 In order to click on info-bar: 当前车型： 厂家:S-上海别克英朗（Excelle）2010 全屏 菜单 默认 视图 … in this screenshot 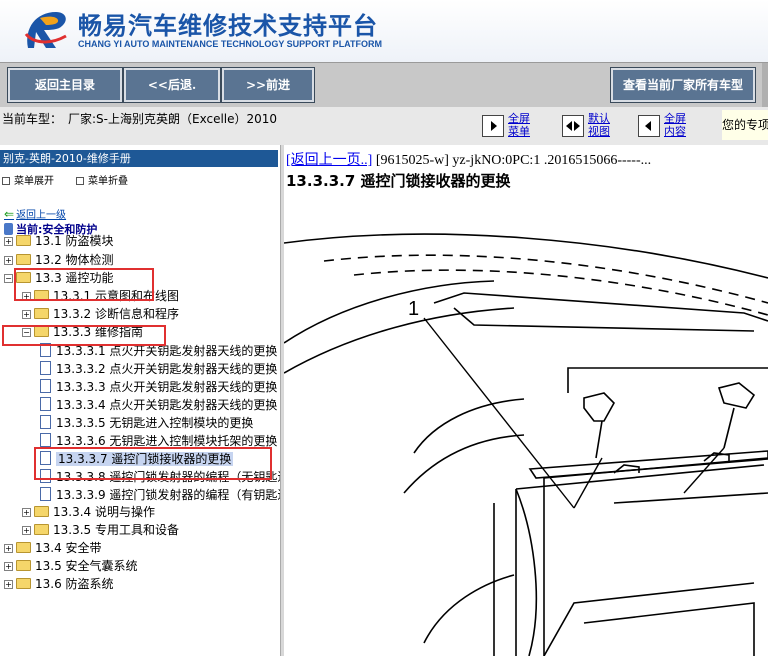, I will do `click(384, 126)`.